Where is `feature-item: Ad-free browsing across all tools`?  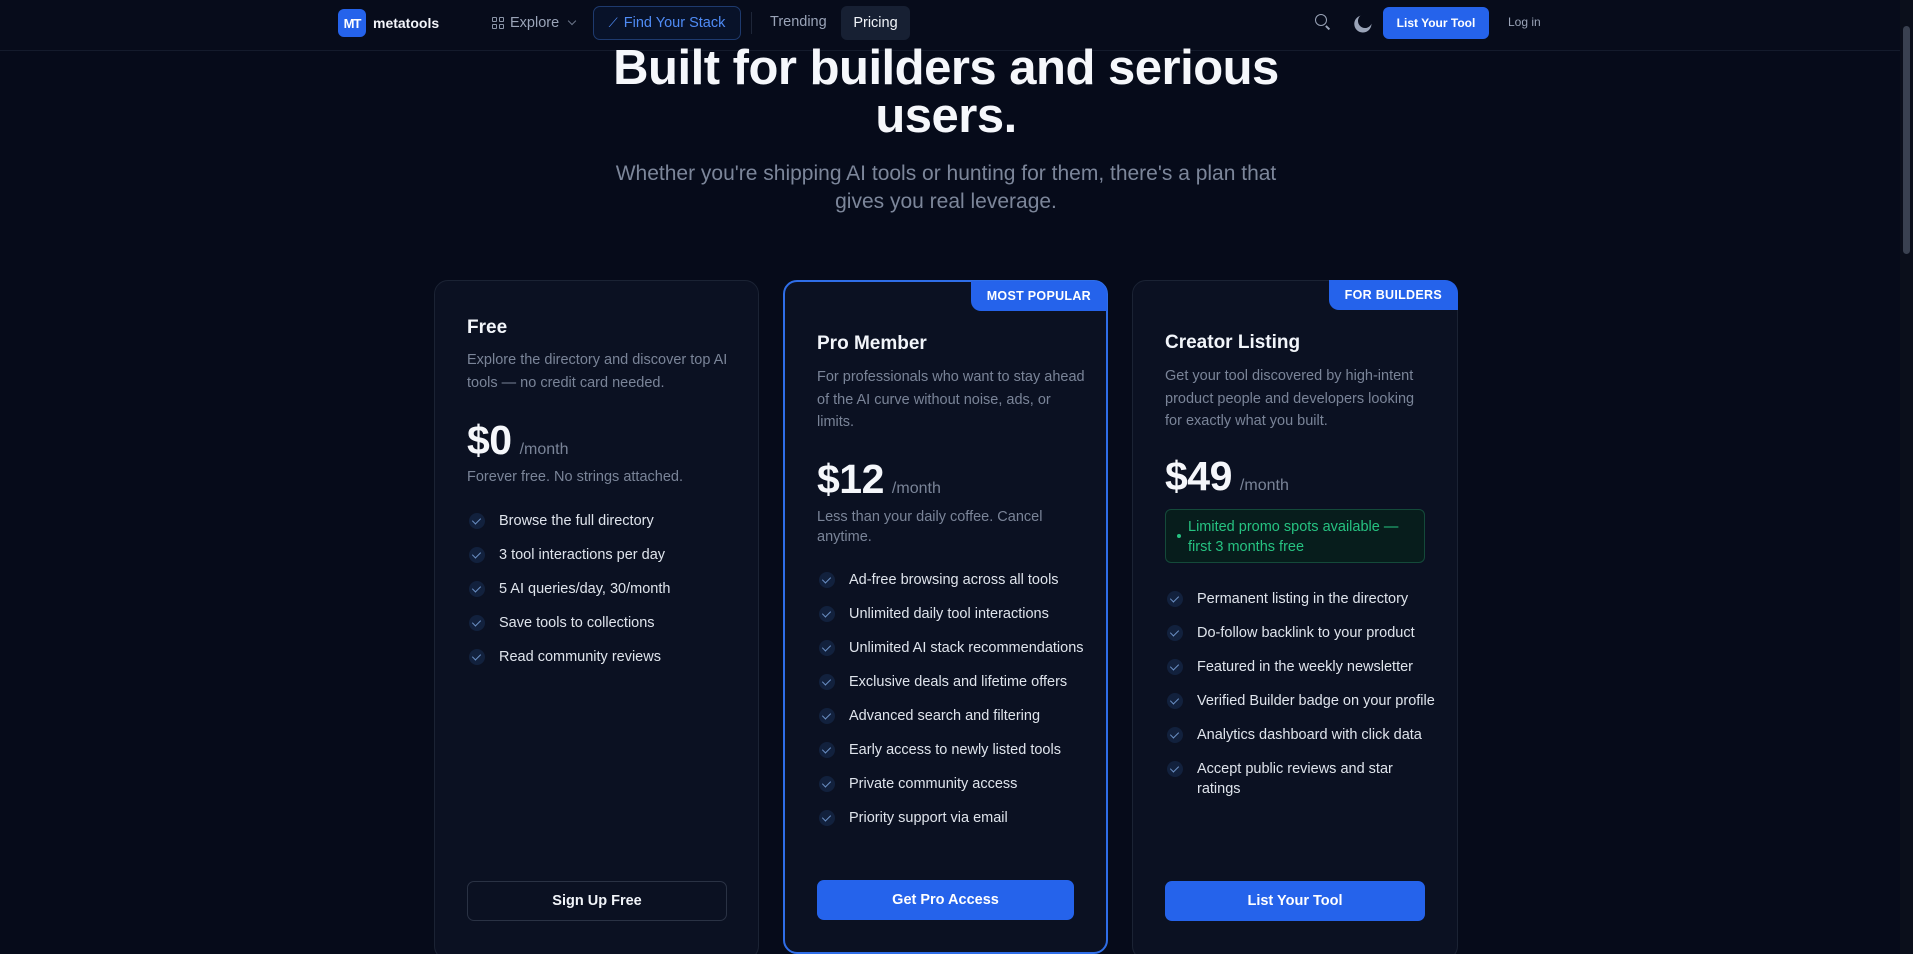 feature-item: Ad-free browsing across all tools is located at coordinates (953, 580).